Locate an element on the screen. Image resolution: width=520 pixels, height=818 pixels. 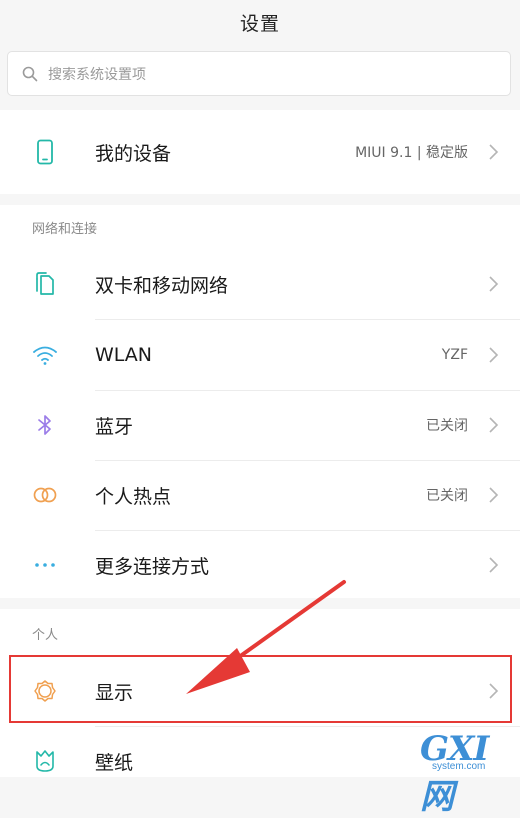
hotspot-label: 个人热点 is located at coordinates (133, 496).